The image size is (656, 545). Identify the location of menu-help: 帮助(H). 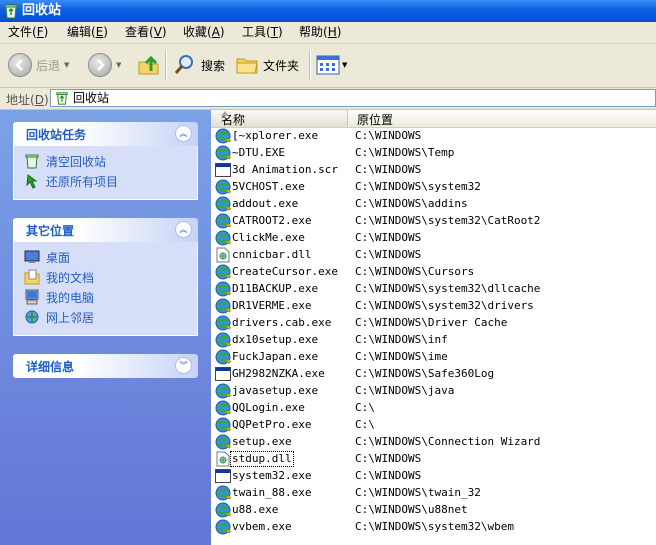
(320, 32).